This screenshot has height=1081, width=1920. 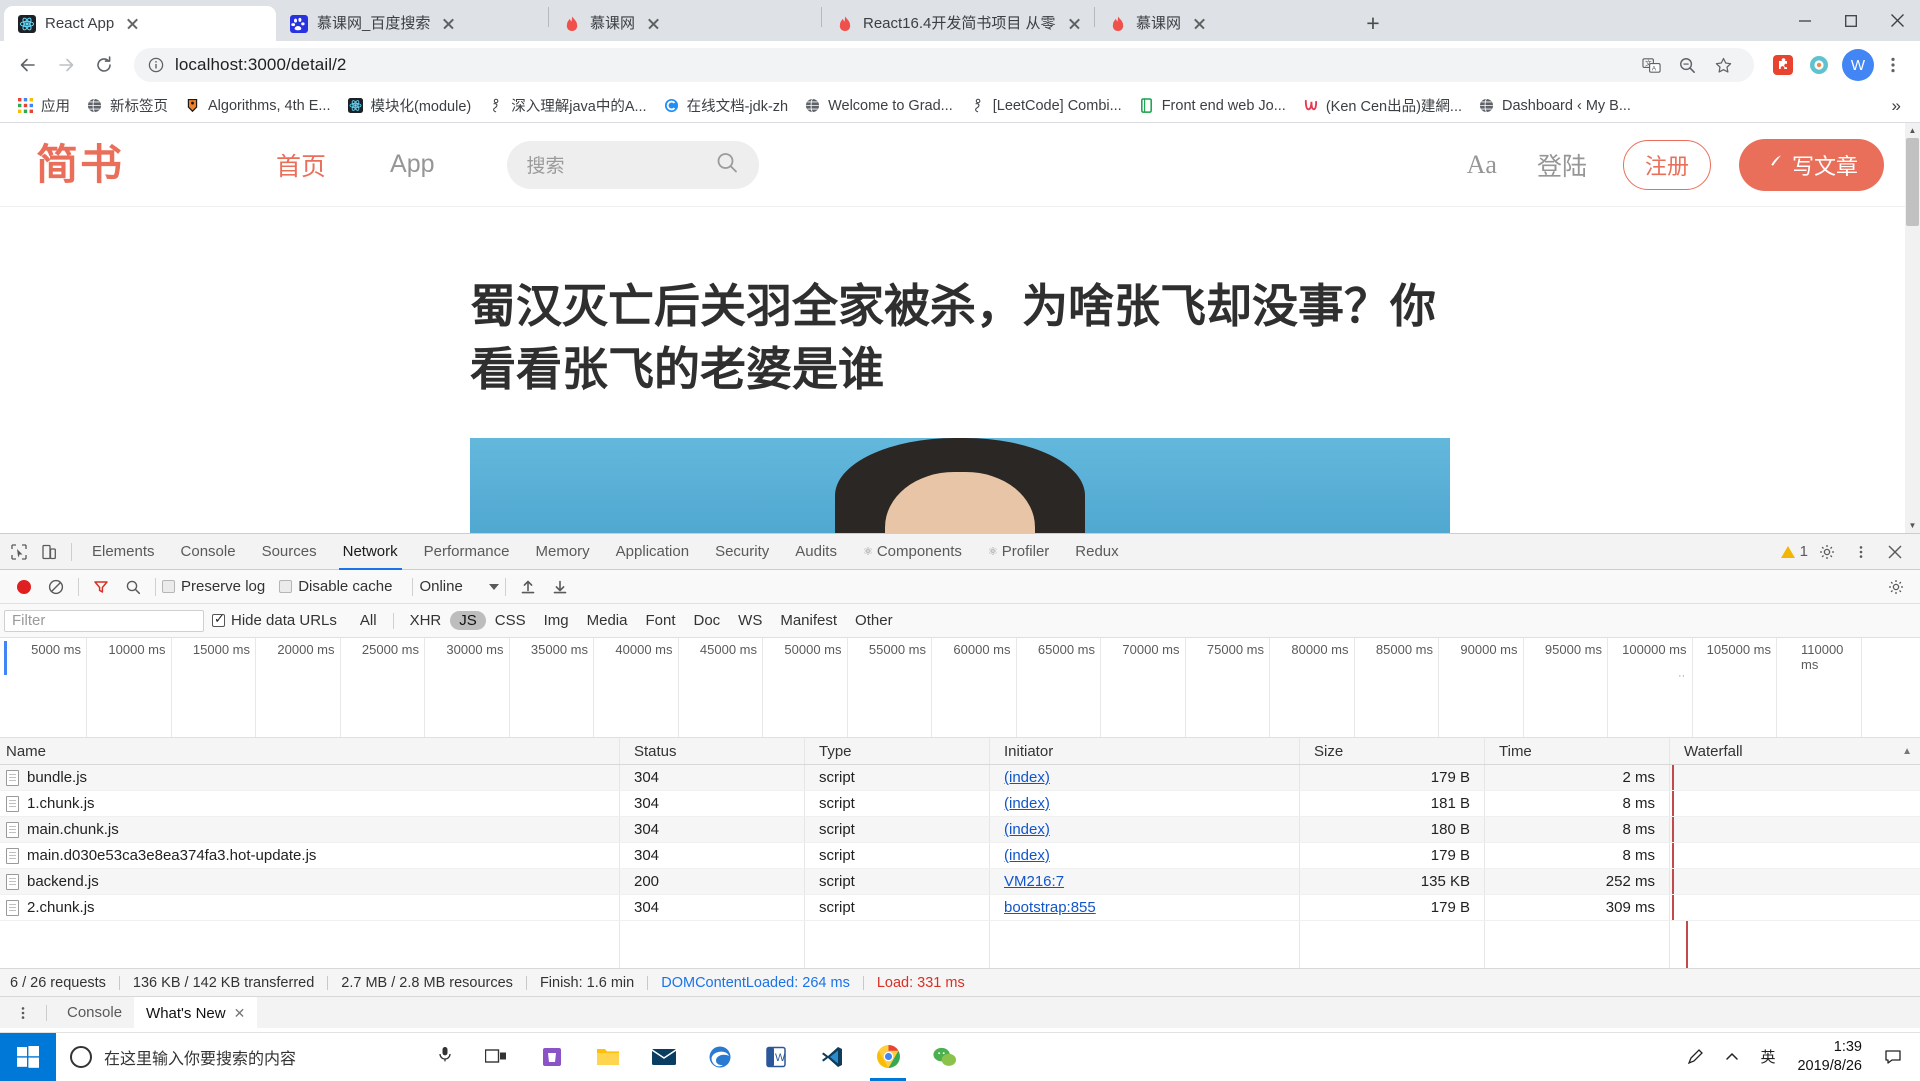 I want to click on taskbar-search: 在这里输入你要搜索的内容, so click(x=262, y=1057).